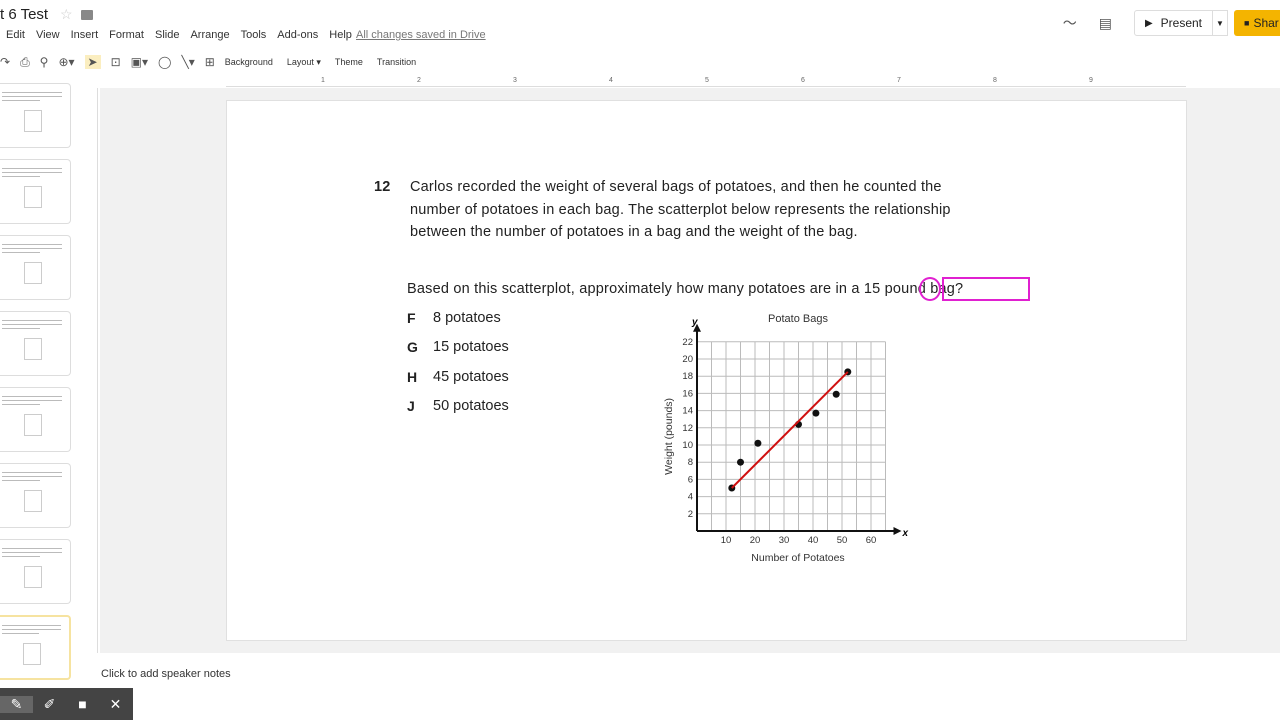 This screenshot has width=1280, height=720. I want to click on ruler-mark: 4, so click(611, 80).